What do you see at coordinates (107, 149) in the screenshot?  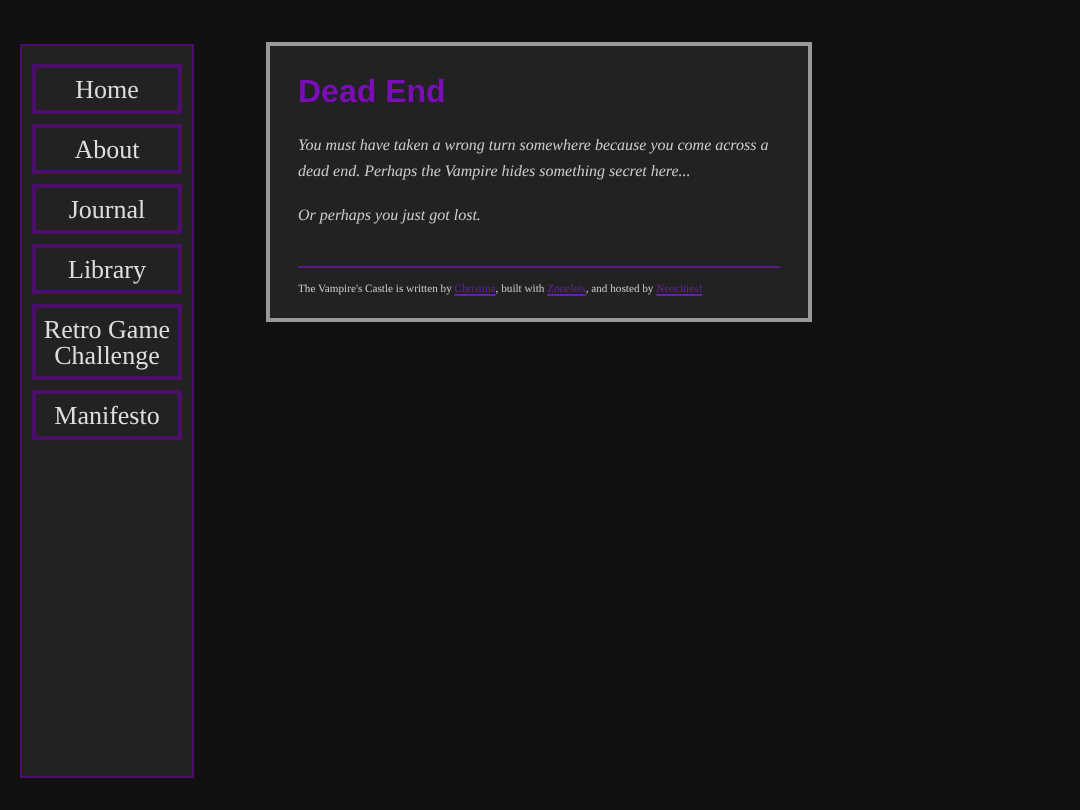 I see `nav-link: About` at bounding box center [107, 149].